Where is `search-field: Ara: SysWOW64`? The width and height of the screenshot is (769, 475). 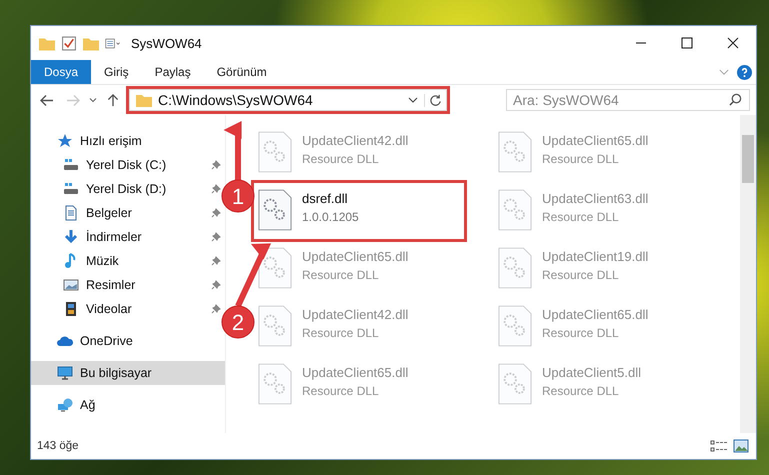 search-field: Ara: SysWOW64 is located at coordinates (628, 100).